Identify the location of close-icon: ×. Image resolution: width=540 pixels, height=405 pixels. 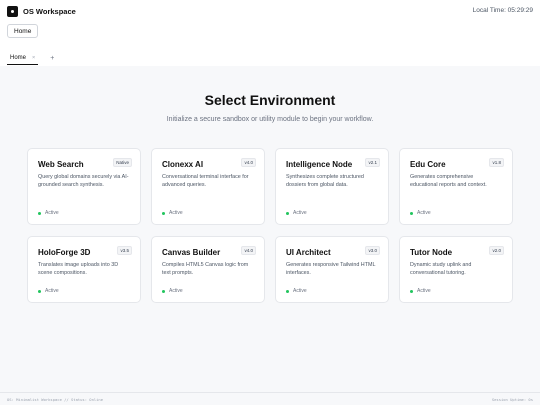
(33, 58).